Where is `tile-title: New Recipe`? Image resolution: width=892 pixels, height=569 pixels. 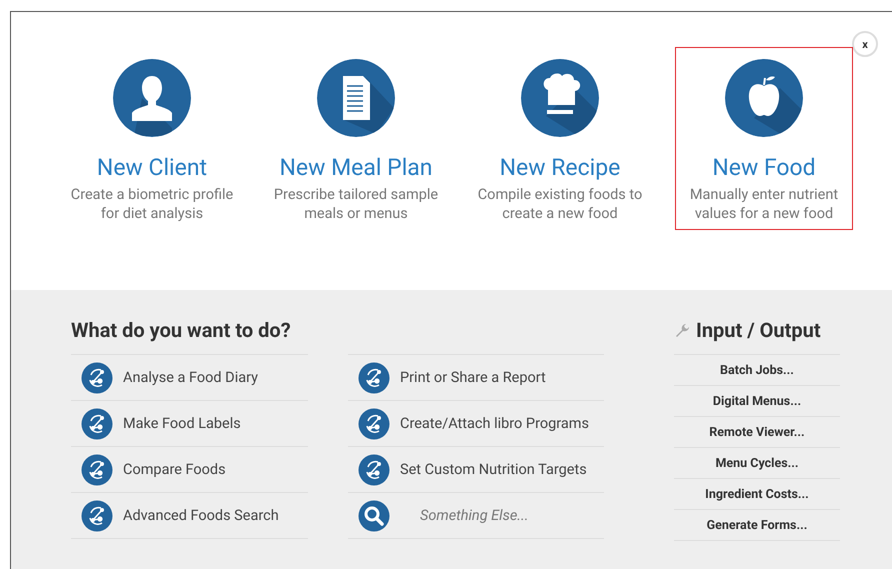 tile-title: New Recipe is located at coordinates (560, 167).